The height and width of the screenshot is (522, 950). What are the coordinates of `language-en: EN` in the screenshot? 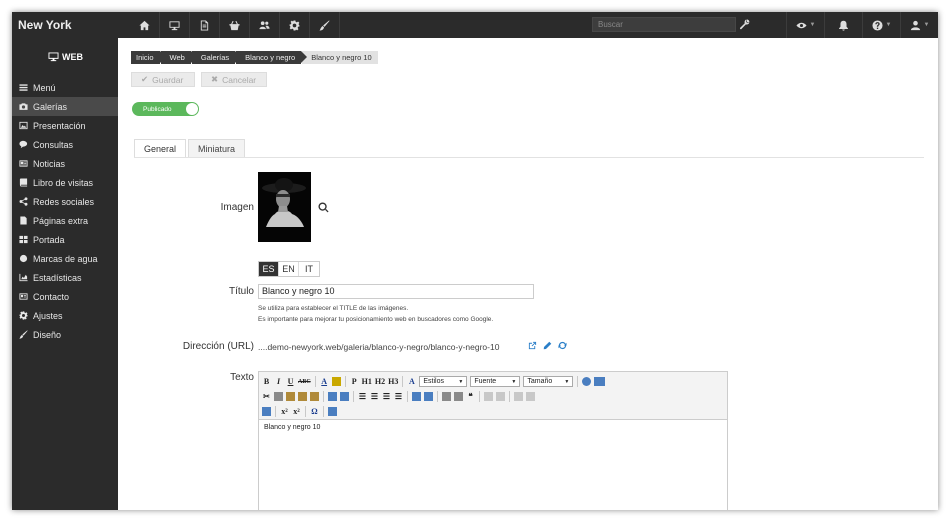 It's located at (289, 269).